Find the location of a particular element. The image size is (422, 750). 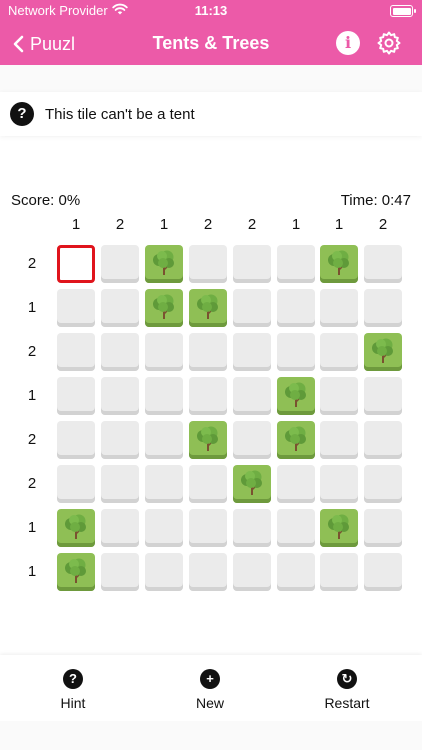

hint-banner: ? This tile can't be a tent is located at coordinates (211, 114).